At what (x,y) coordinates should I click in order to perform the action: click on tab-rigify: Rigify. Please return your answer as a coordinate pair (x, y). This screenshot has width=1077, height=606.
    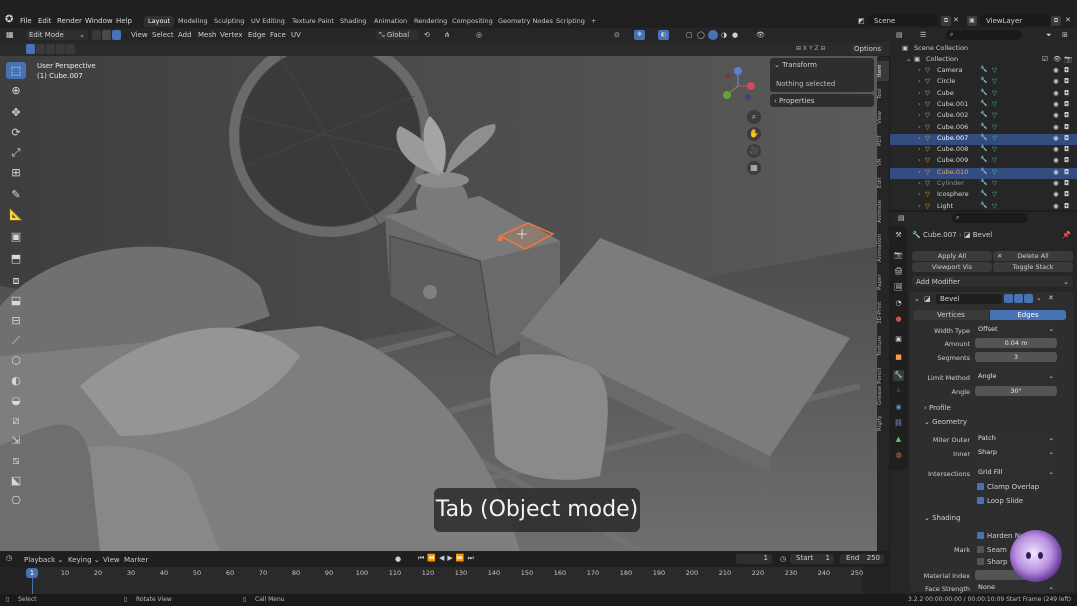
    Looking at the image, I should click on (883, 423).